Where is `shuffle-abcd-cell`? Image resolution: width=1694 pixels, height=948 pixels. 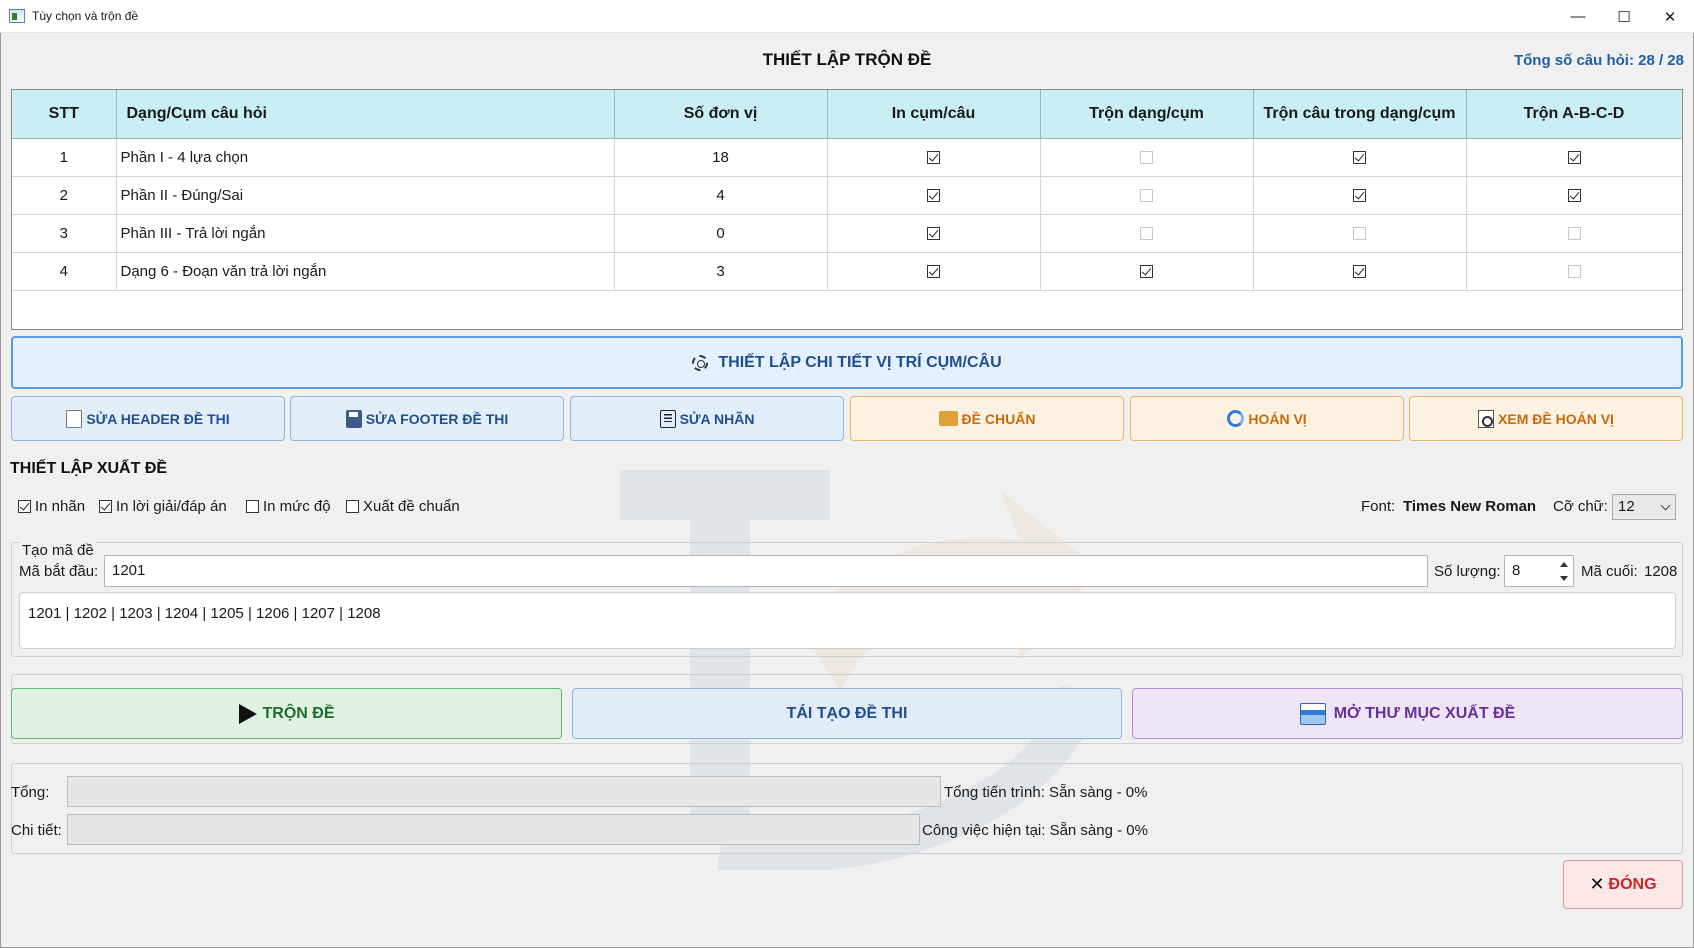
shuffle-abcd-cell is located at coordinates (1574, 195).